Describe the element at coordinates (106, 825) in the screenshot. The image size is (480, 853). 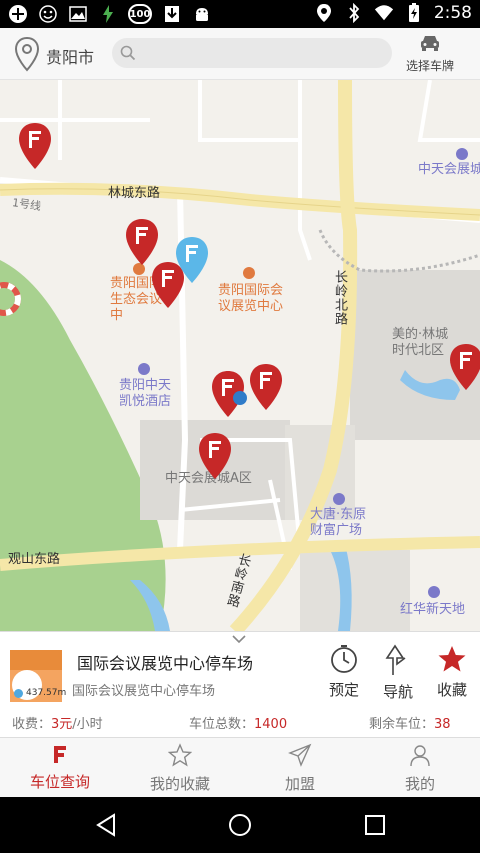
I see `back-icon` at that location.